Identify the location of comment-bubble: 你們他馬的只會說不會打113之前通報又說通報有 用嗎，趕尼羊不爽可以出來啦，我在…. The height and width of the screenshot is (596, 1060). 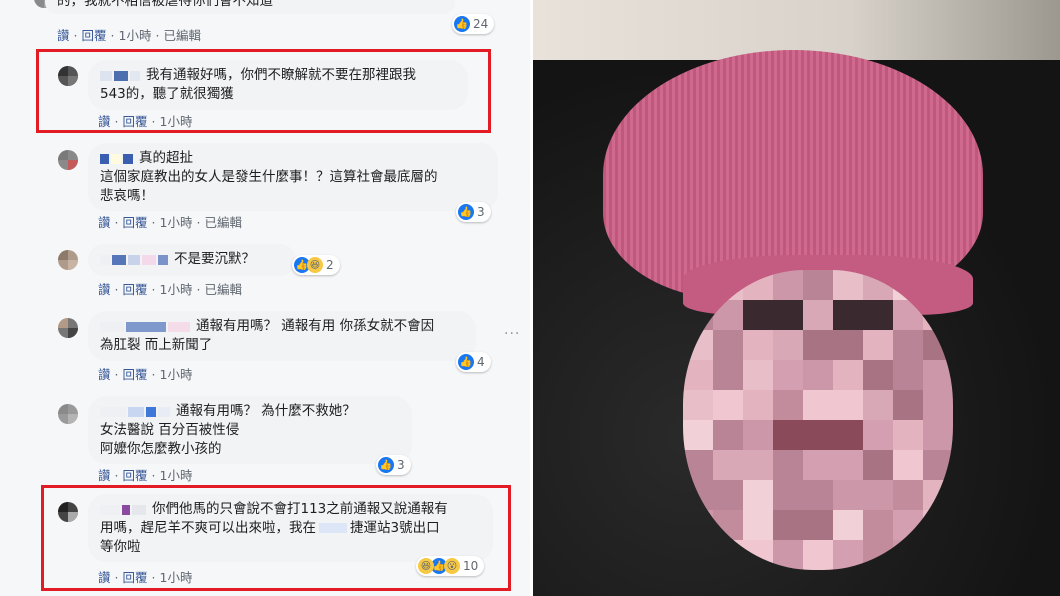
(290, 528).